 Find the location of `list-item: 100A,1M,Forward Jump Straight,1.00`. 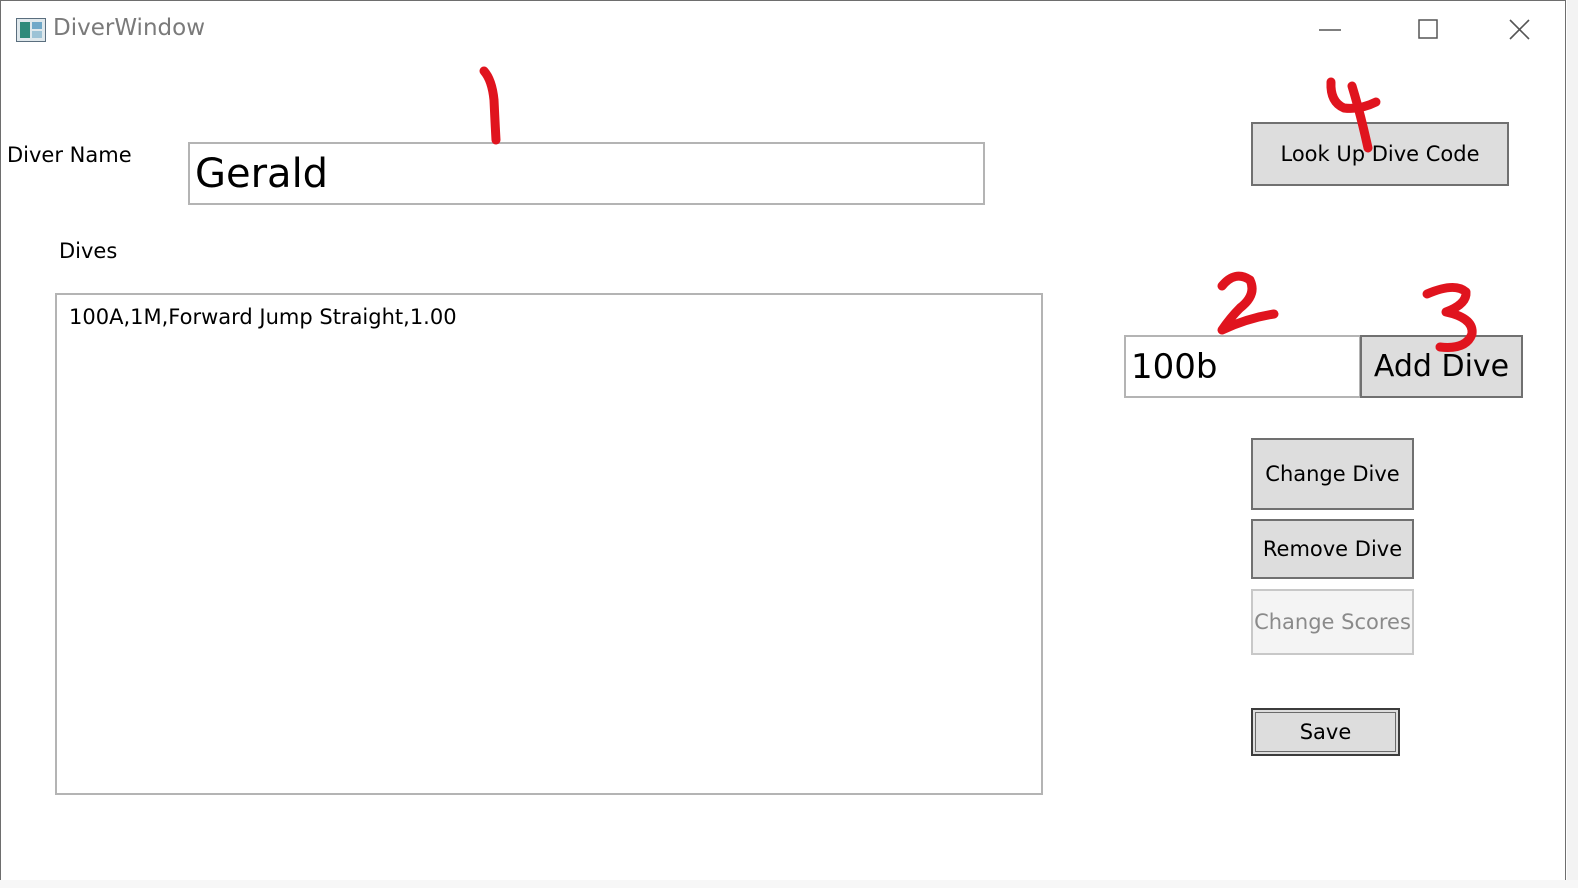

list-item: 100A,1M,Forward Jump Straight,1.00 is located at coordinates (263, 317).